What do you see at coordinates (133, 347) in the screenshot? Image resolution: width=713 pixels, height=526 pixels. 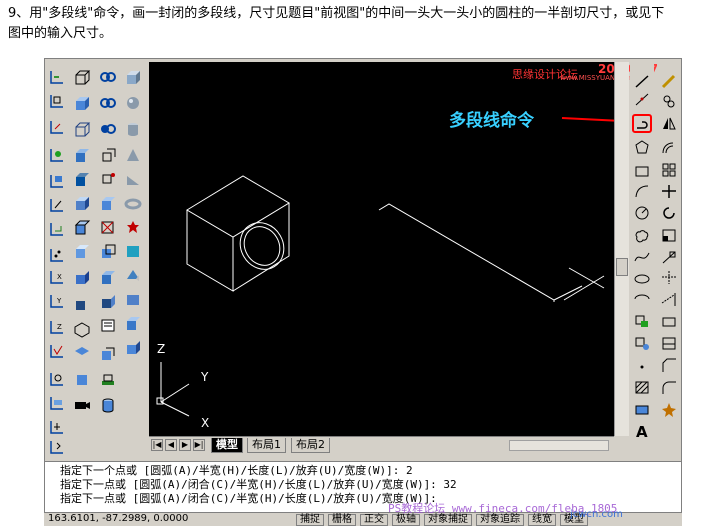 I see `statistics-icon` at bounding box center [133, 347].